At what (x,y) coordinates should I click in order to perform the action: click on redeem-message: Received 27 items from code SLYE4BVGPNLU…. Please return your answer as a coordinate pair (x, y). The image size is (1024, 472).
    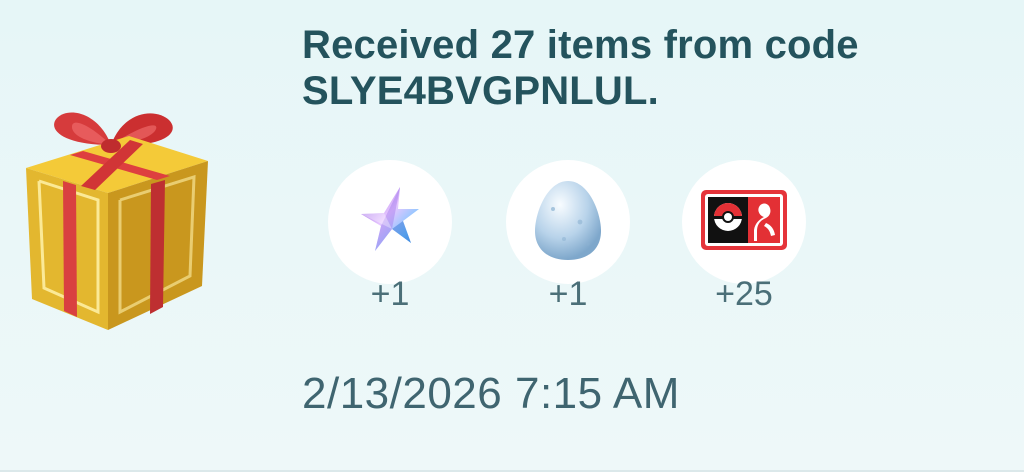
    Looking at the image, I should click on (580, 68).